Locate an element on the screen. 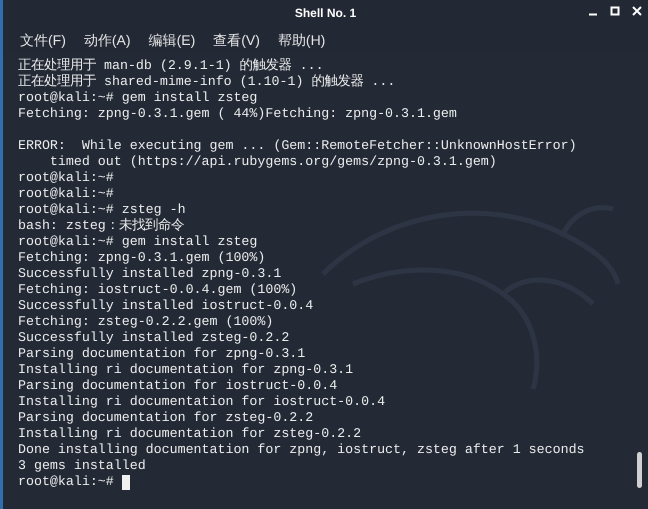  terminal-line: Fetching: zpng-0.3.1.gem ( 44%)Fetching: zpng-0.3.1.gem is located at coordinates (237, 114).